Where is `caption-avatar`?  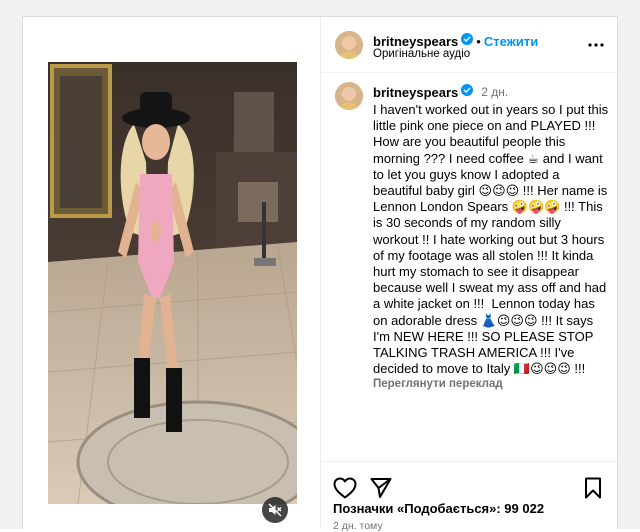
caption-avatar is located at coordinates (349, 96).